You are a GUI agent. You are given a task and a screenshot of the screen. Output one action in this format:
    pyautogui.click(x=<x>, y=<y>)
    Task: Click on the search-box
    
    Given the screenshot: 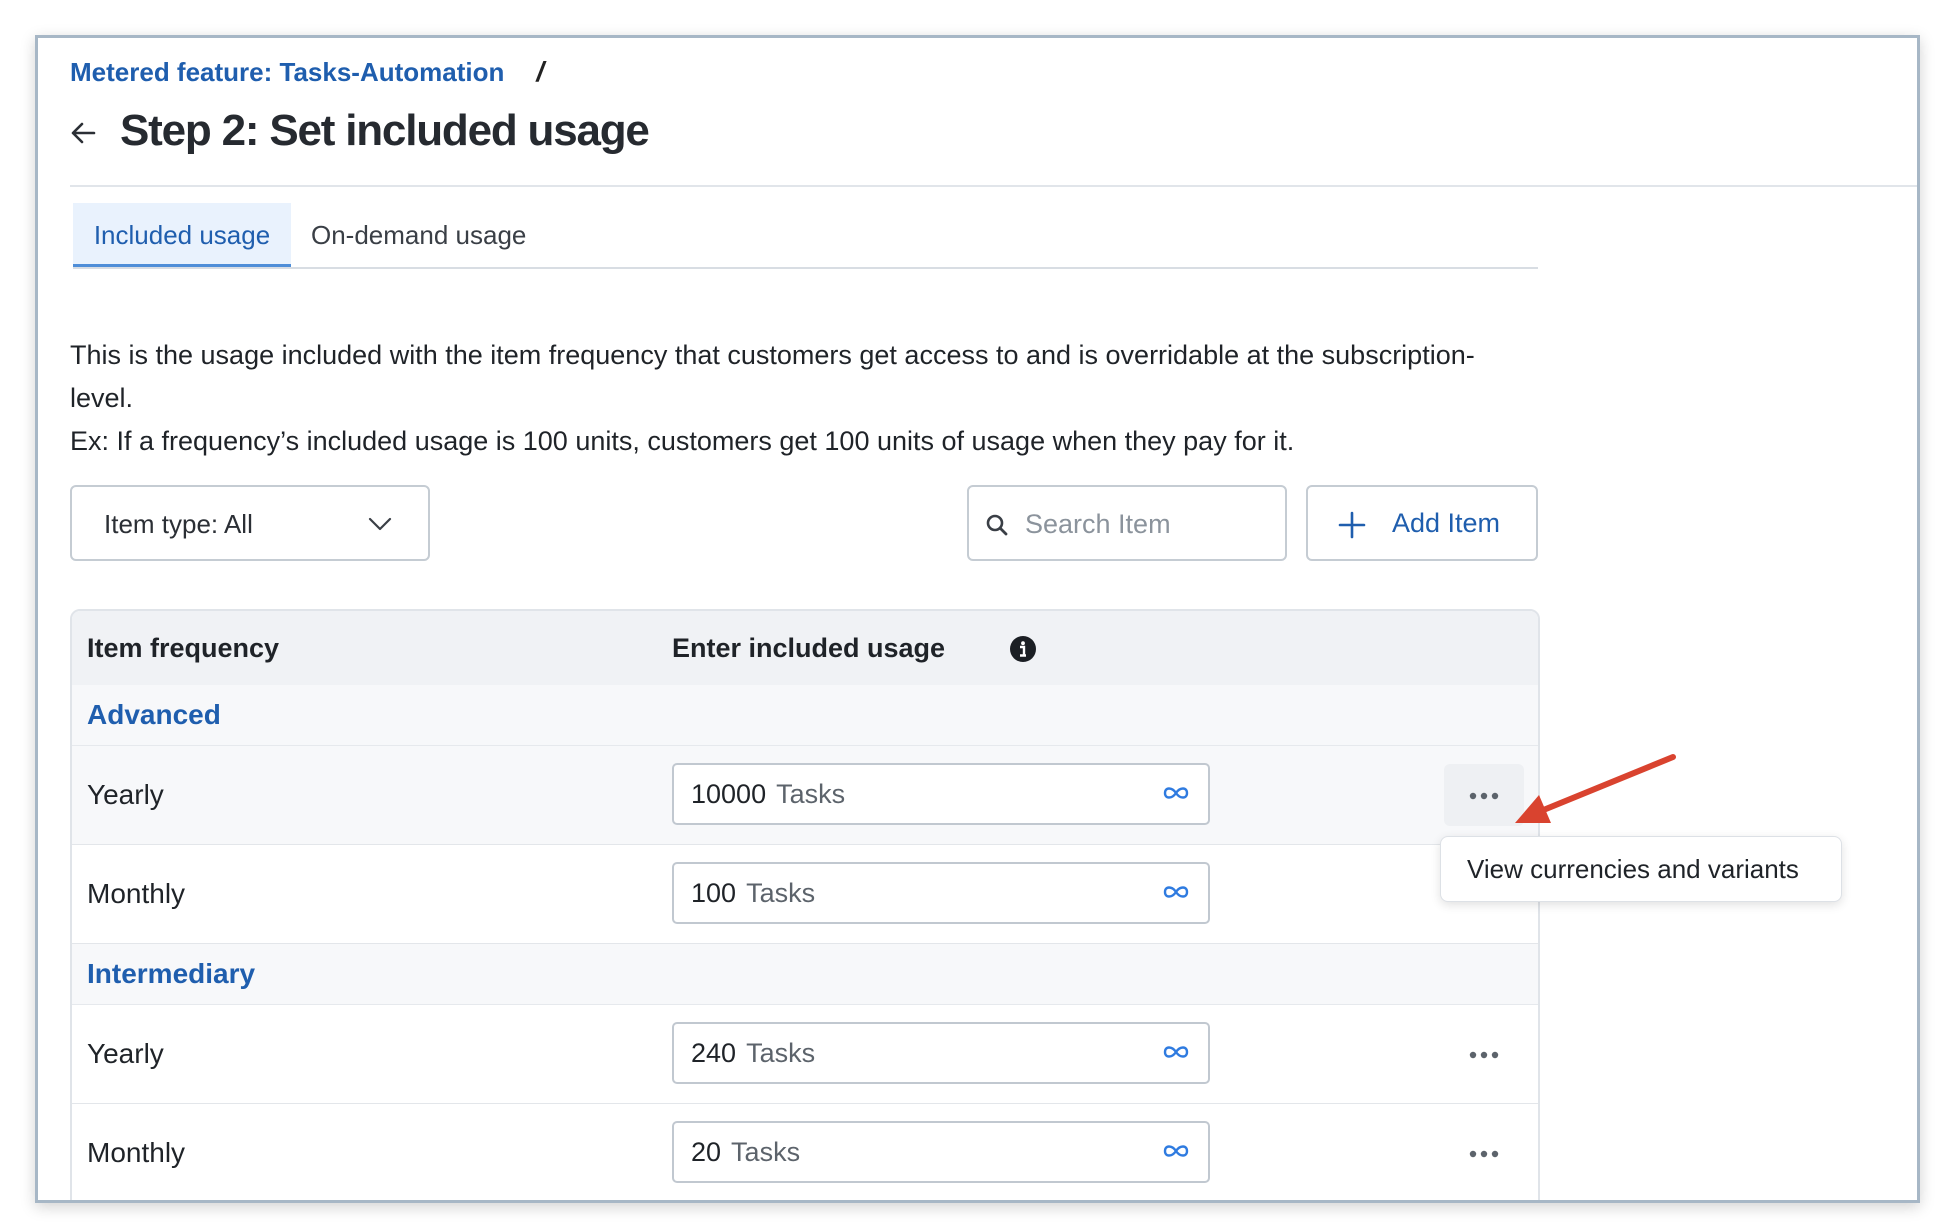 What is the action you would take?
    pyautogui.click(x=1127, y=523)
    